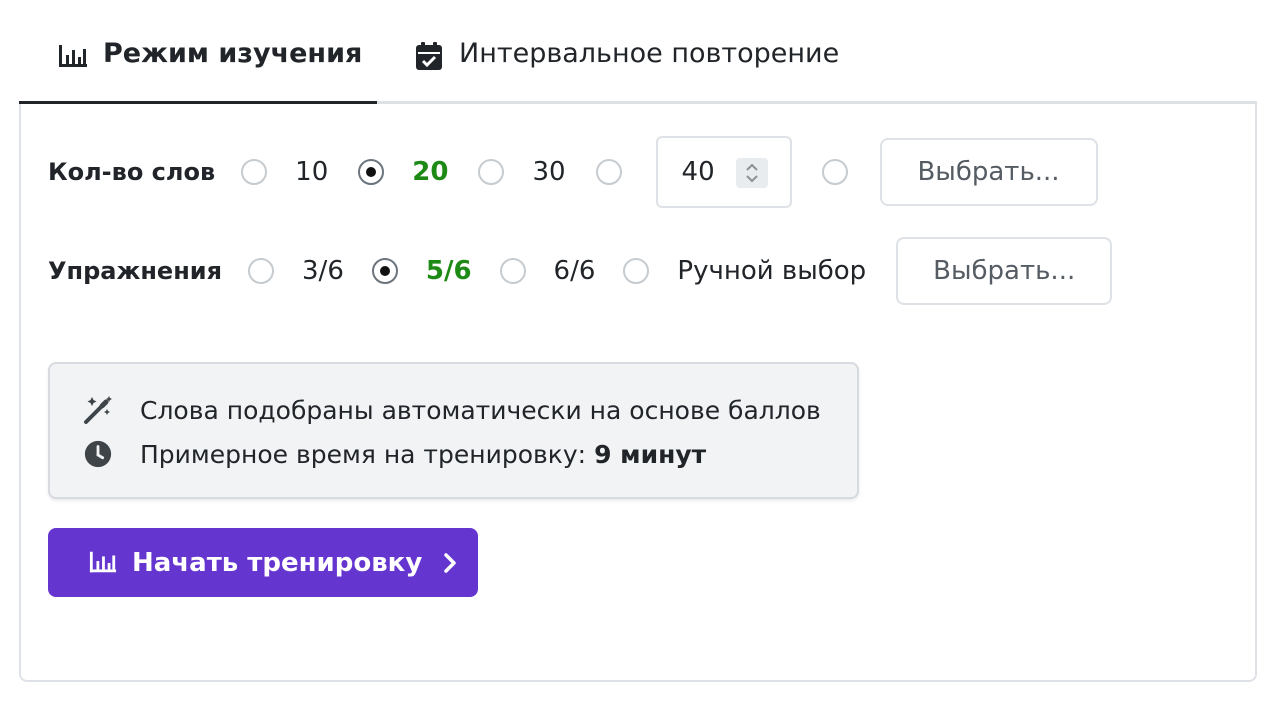 This screenshot has height=720, width=1280. I want to click on chevron-right-icon, so click(450, 563).